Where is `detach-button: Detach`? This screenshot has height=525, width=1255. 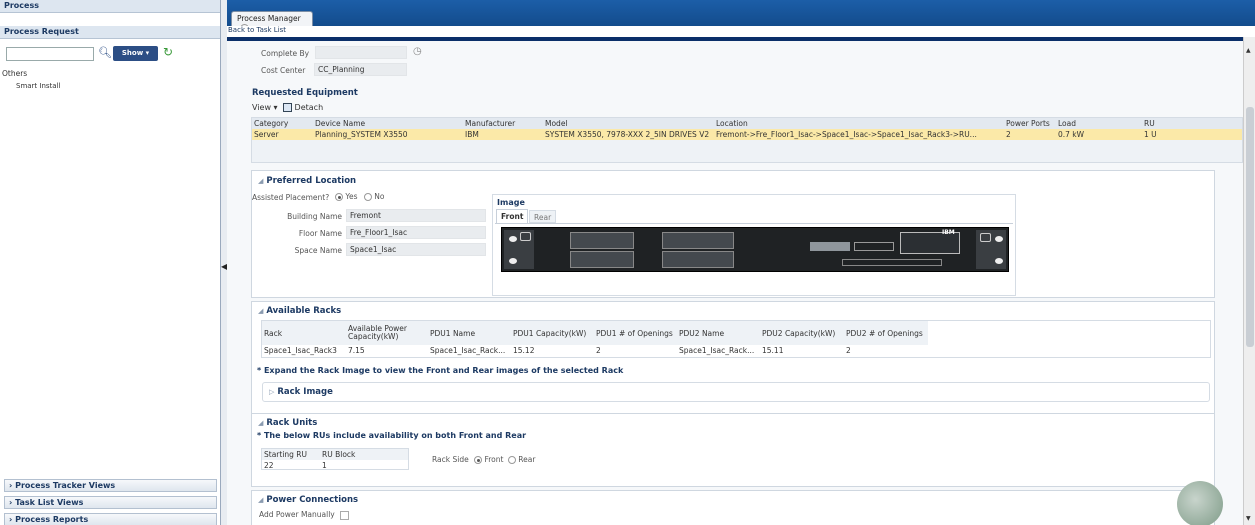
detach-button: Detach is located at coordinates (303, 107).